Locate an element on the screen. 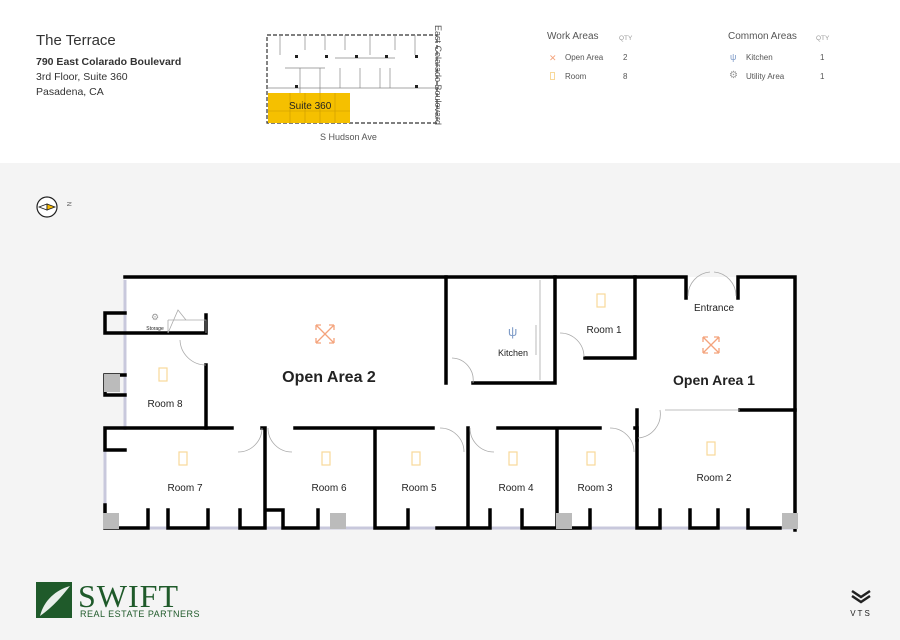 The height and width of the screenshot is (640, 900). vts-logo: VTS is located at coordinates (861, 602).